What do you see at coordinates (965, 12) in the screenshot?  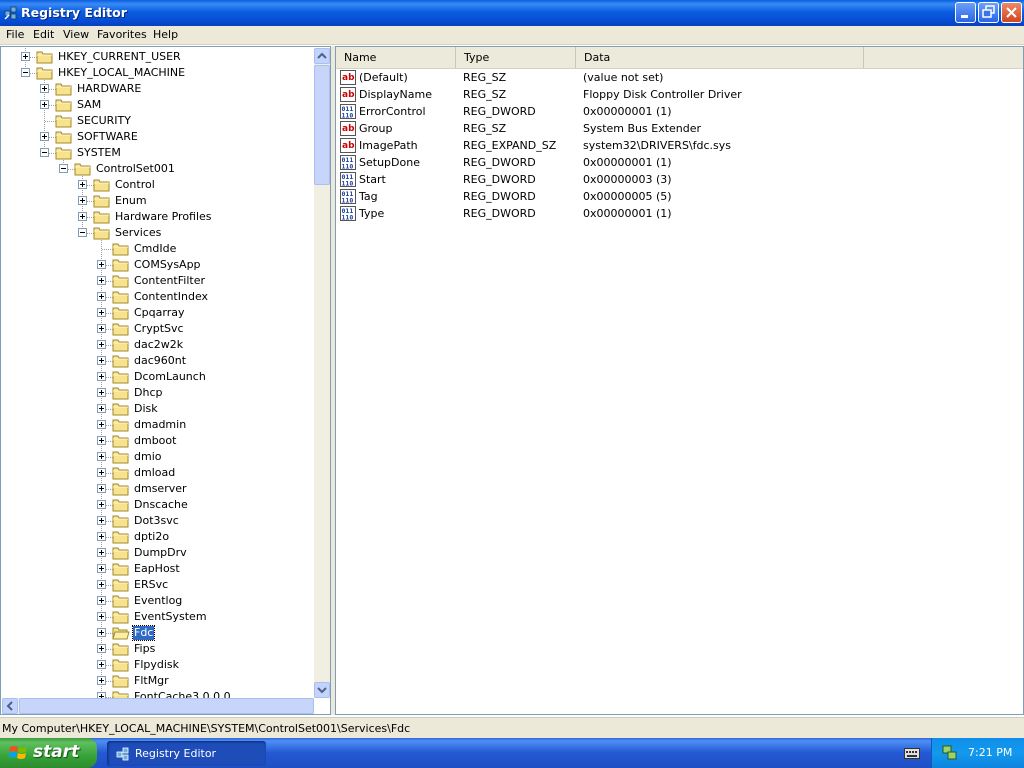 I see `minimize-button` at bounding box center [965, 12].